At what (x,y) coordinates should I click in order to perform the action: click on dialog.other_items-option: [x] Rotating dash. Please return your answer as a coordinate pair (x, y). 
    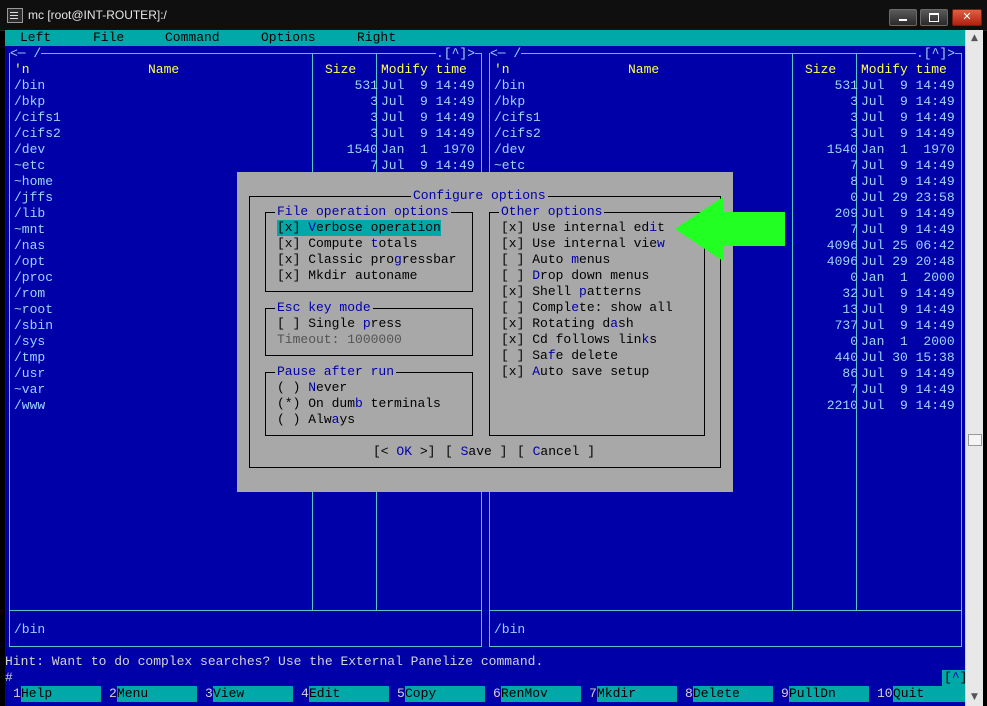
    Looking at the image, I should click on (567, 324).